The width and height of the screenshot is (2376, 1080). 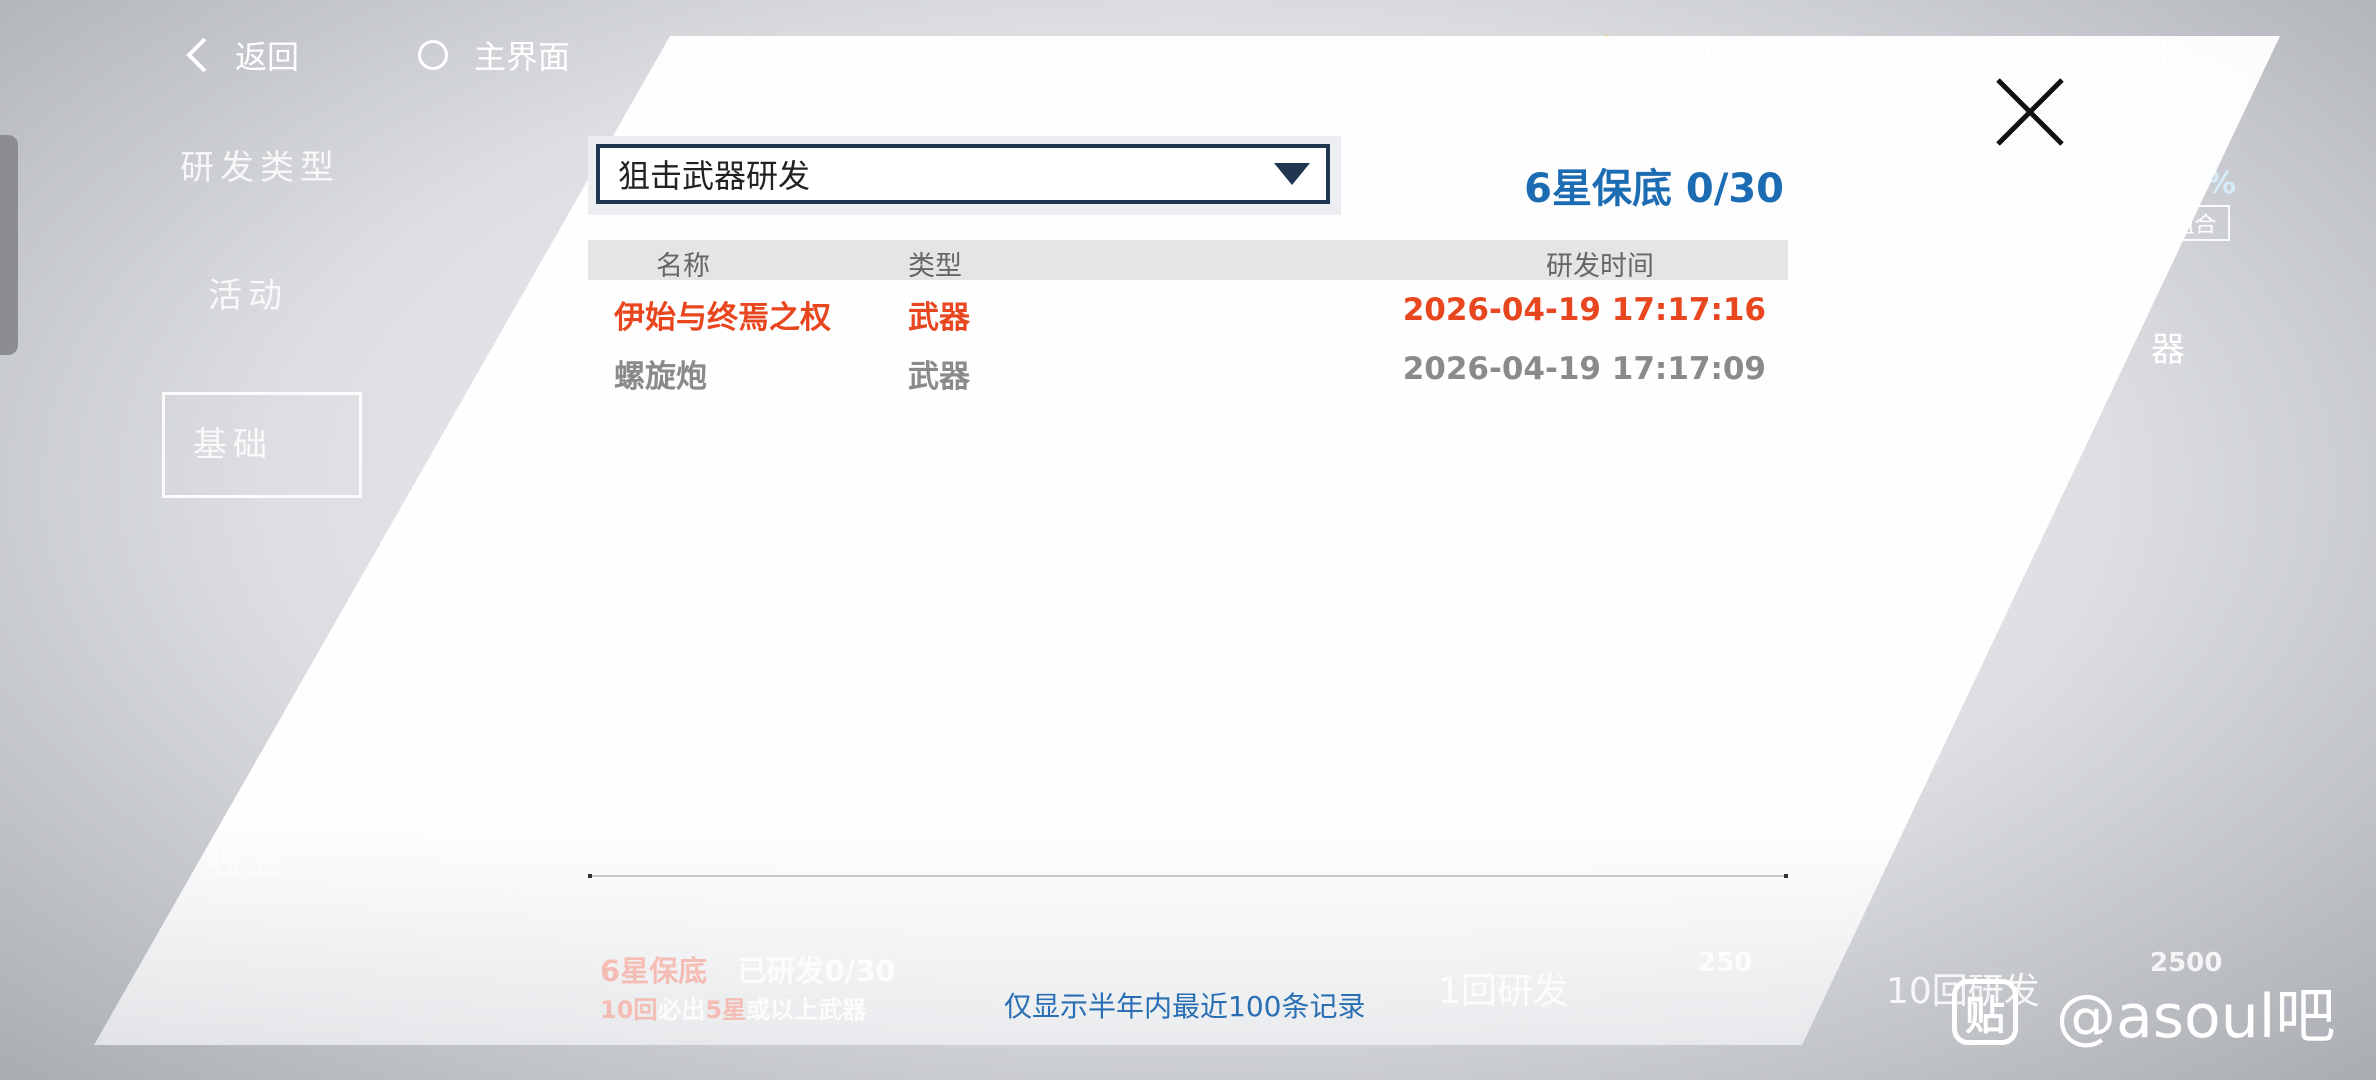 What do you see at coordinates (1185, 1006) in the screenshot?
I see `record-limit-note: 仅显示半年内最近100条记录` at bounding box center [1185, 1006].